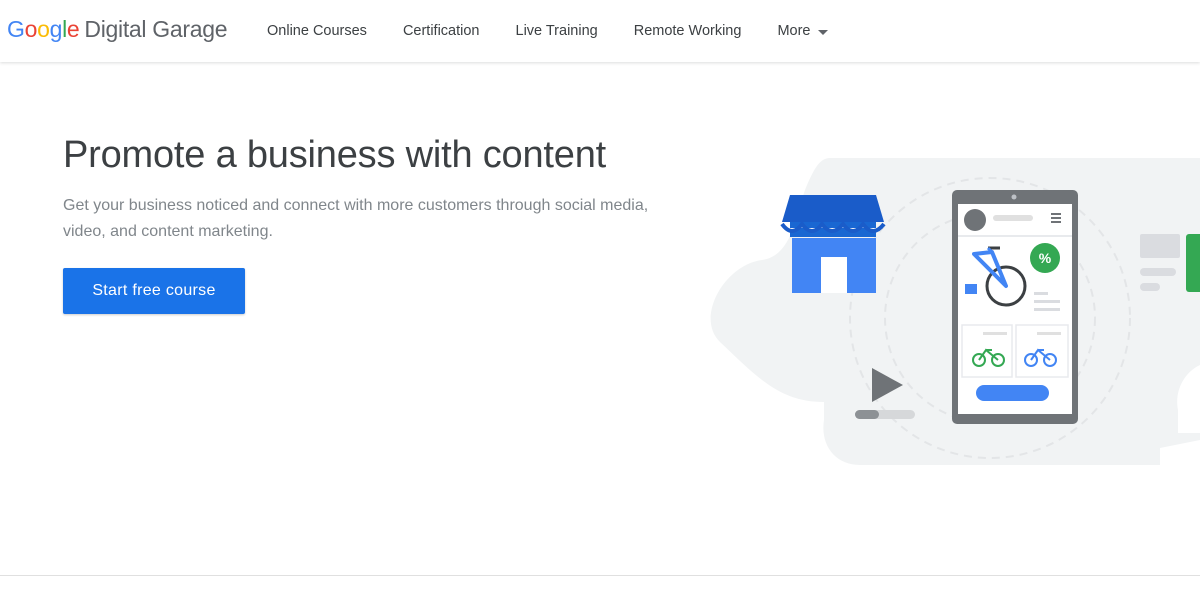 The image size is (1200, 600). I want to click on discount-badge-text: %, so click(1045, 258).